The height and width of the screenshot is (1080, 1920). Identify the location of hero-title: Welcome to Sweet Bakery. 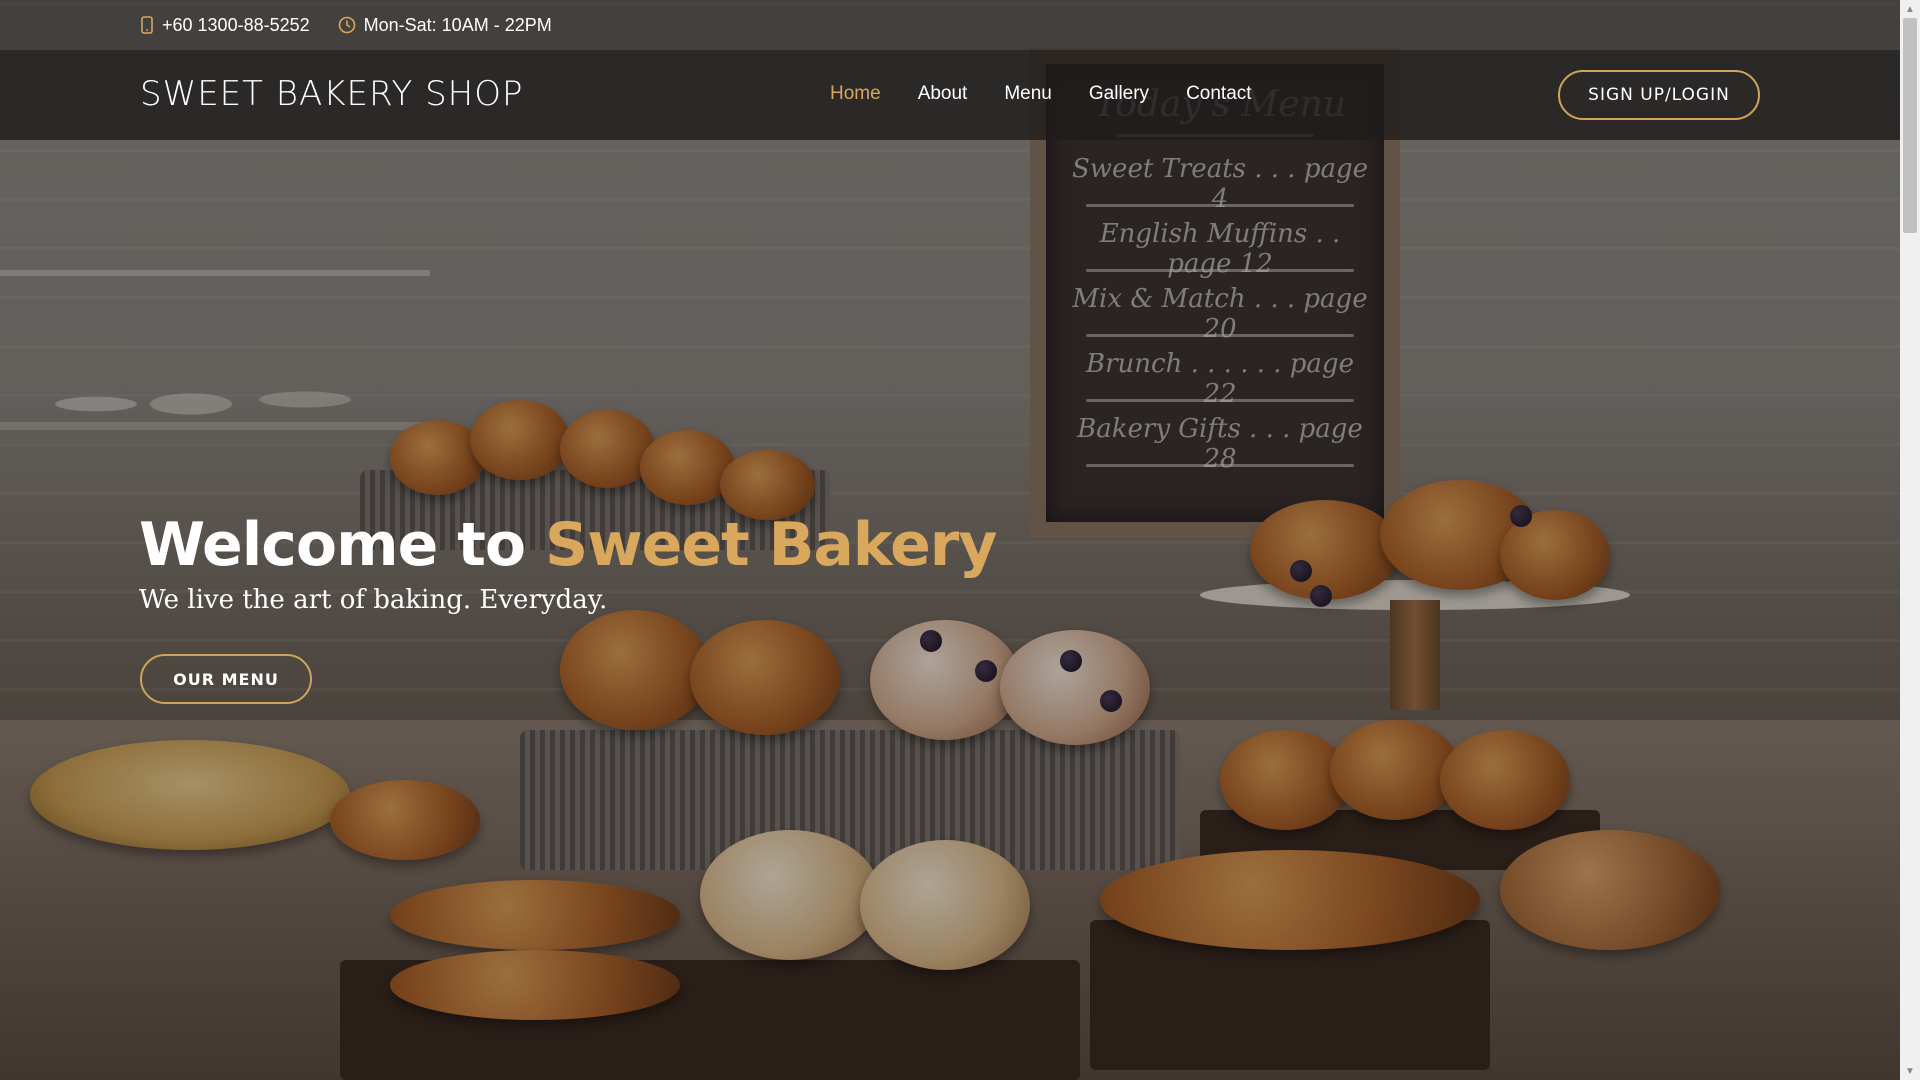
(568, 545).